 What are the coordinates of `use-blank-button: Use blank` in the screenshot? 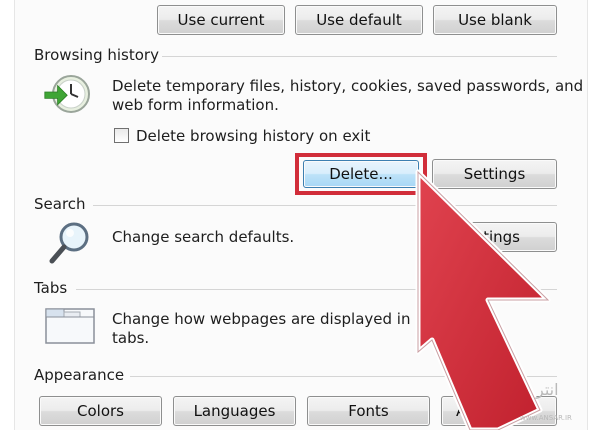 It's located at (495, 20).